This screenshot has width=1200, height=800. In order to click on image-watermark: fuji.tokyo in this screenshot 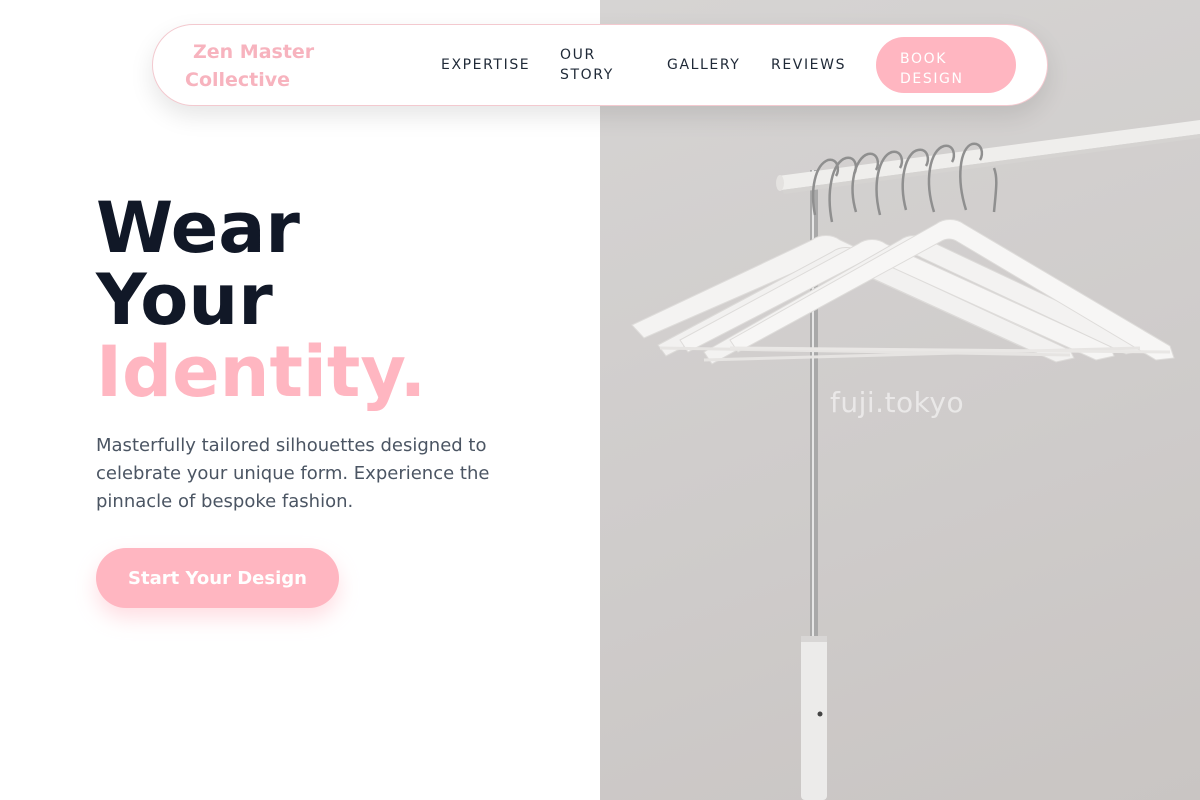, I will do `click(897, 402)`.